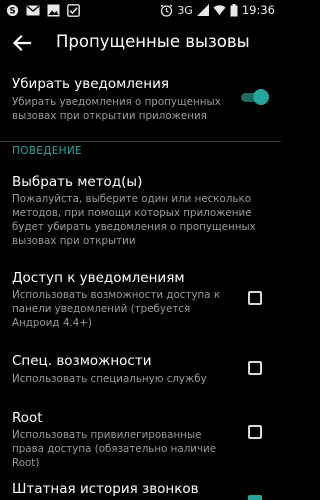  Describe the element at coordinates (202, 10) in the screenshot. I see `signal-icon` at that location.